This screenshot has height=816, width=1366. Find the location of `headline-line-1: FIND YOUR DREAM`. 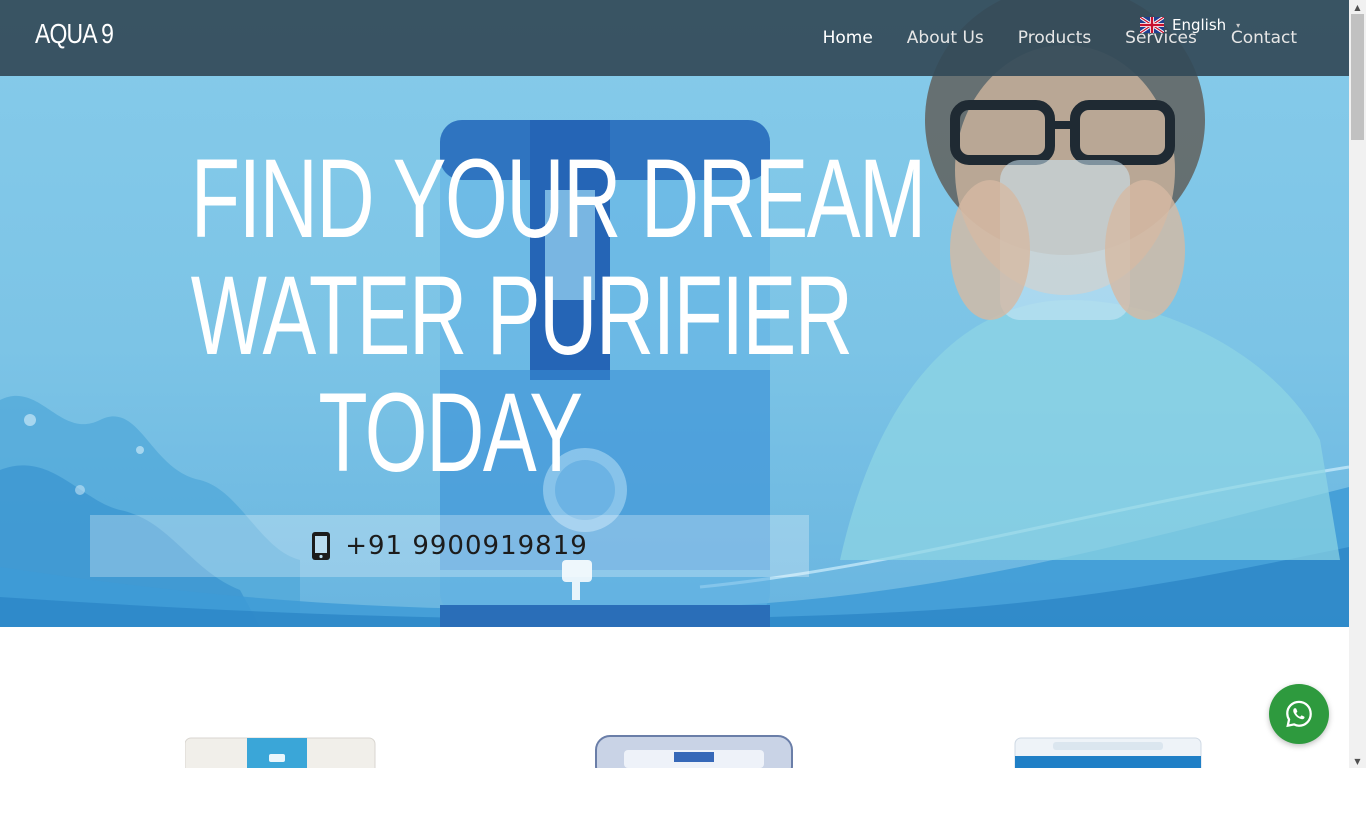

headline-line-1: FIND YOUR DREAM is located at coordinates (558, 198).